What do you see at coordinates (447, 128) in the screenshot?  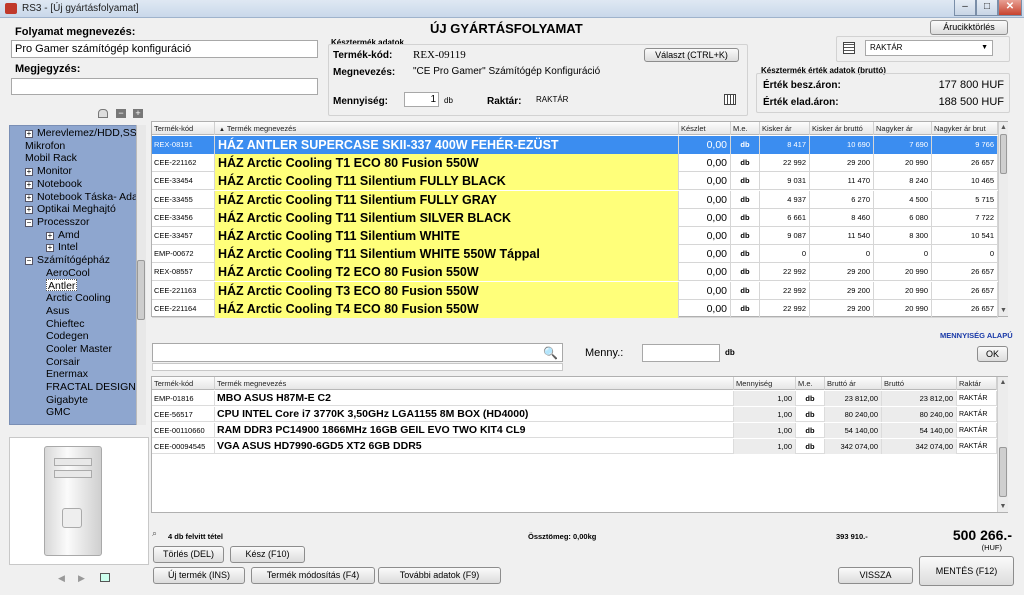 I see `col-name: ▲ Termék megnevezés` at bounding box center [447, 128].